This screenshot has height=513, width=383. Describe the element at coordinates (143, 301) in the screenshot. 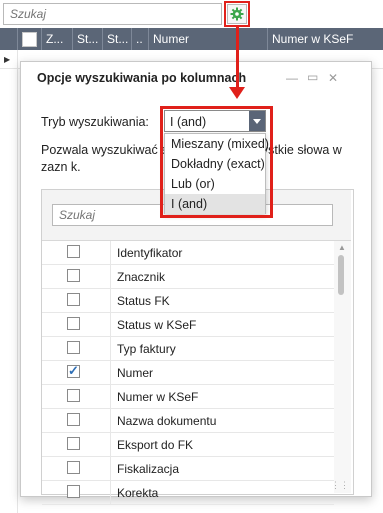

I see `column-label: Status FK` at that location.